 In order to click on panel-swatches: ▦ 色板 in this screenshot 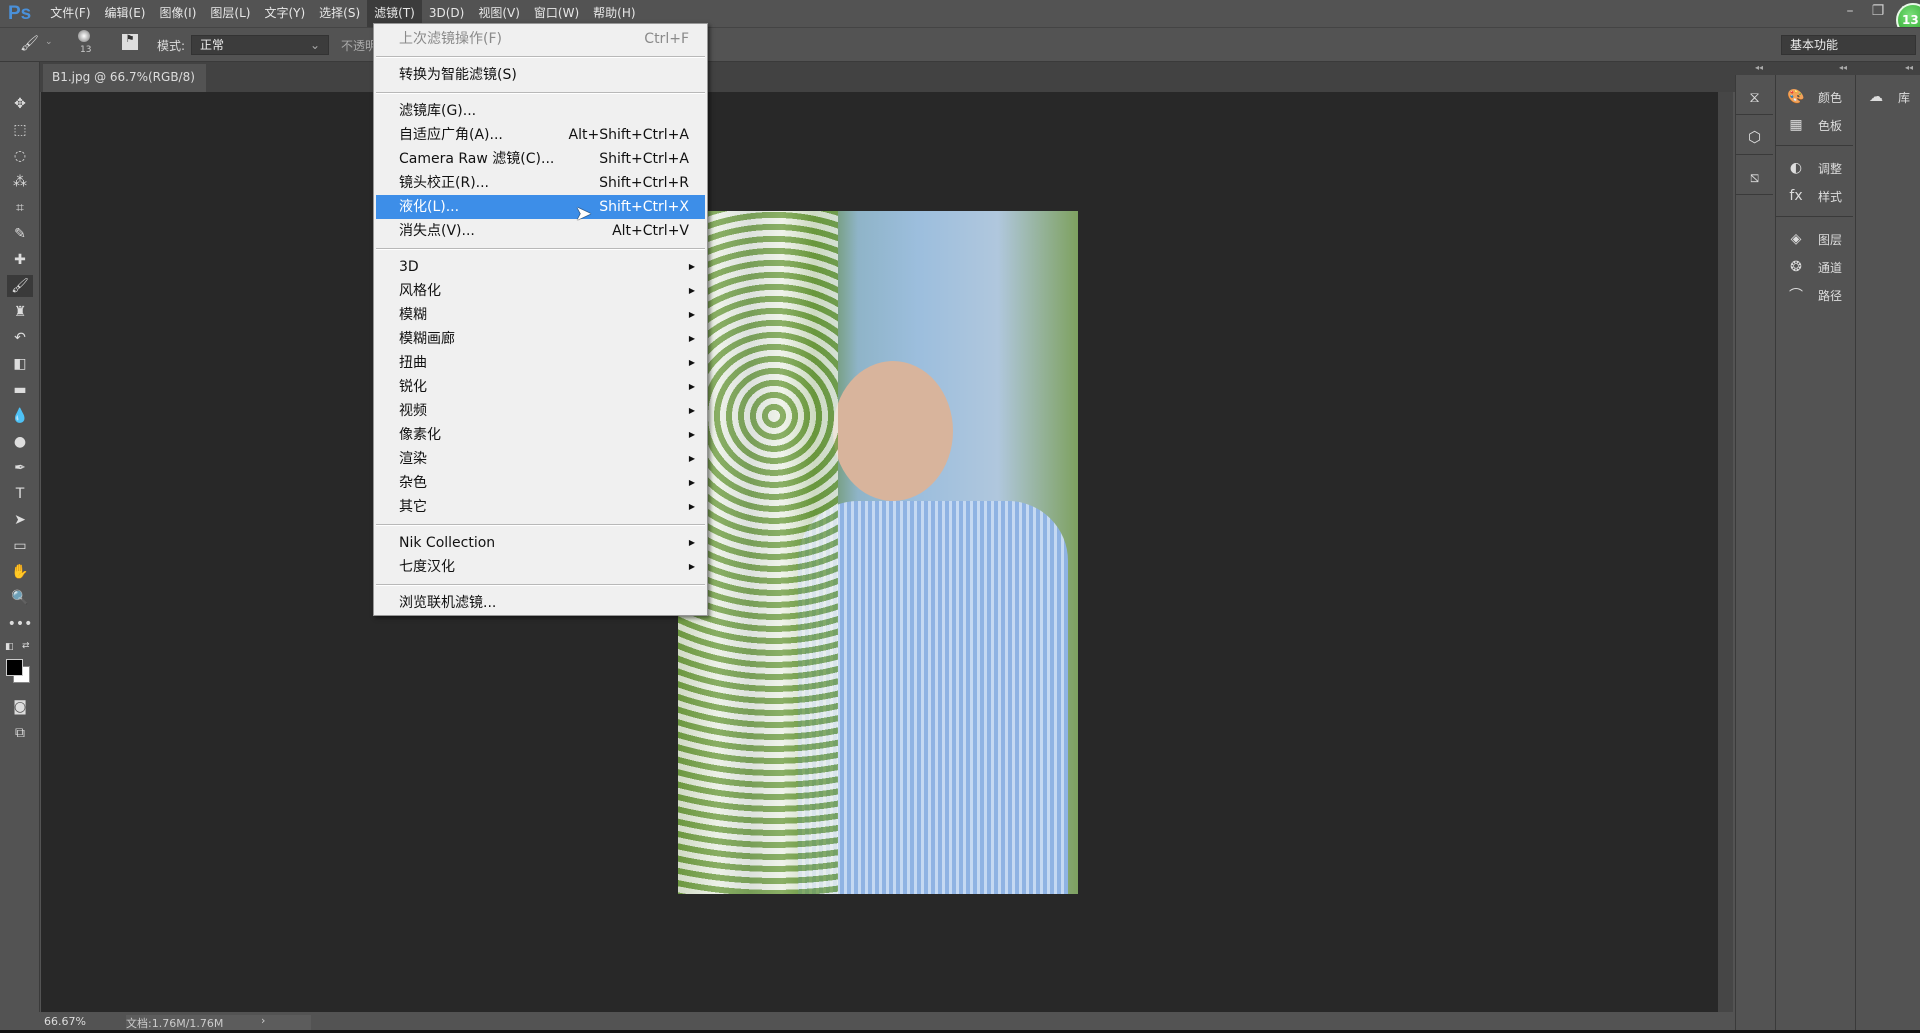, I will do `click(1814, 125)`.